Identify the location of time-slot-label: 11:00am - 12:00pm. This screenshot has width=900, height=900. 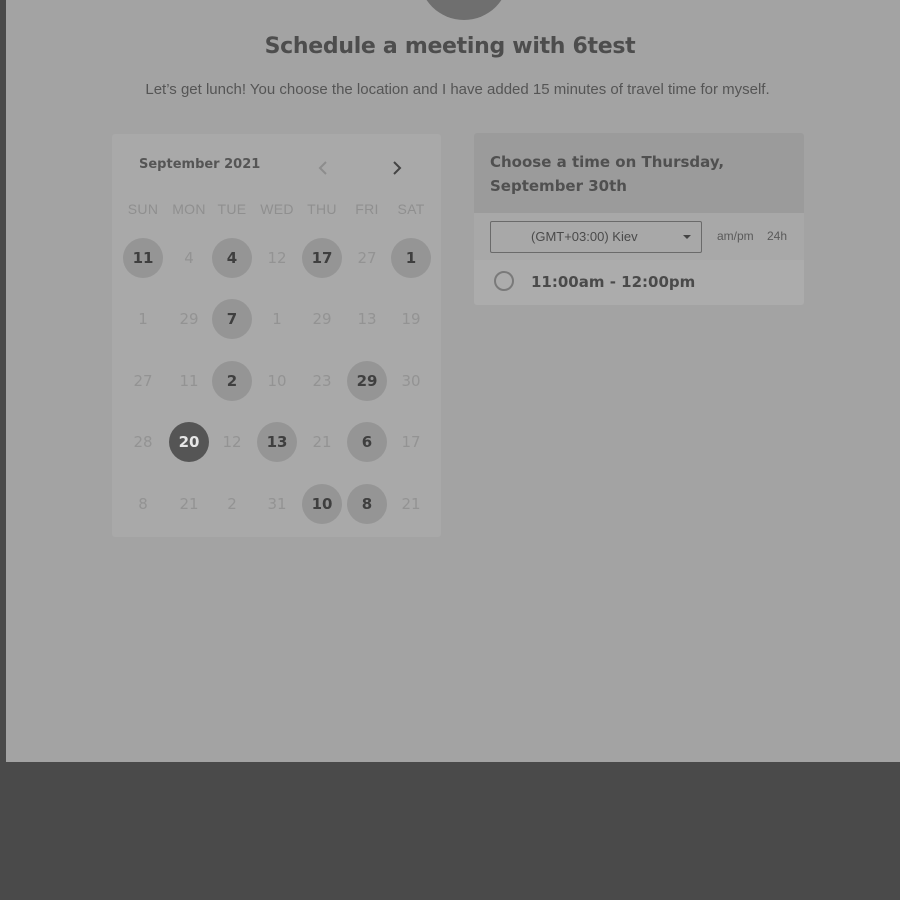
(613, 282).